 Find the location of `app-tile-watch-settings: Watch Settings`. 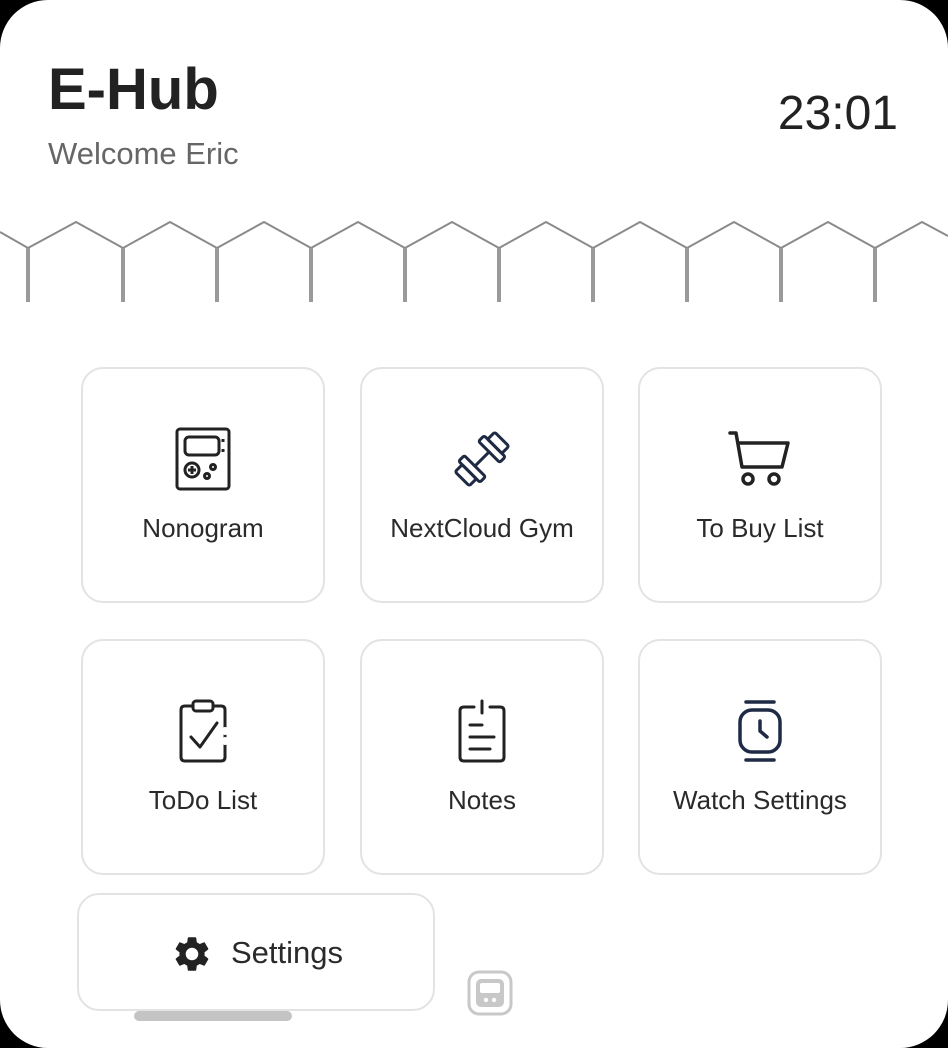

app-tile-watch-settings: Watch Settings is located at coordinates (760, 757).